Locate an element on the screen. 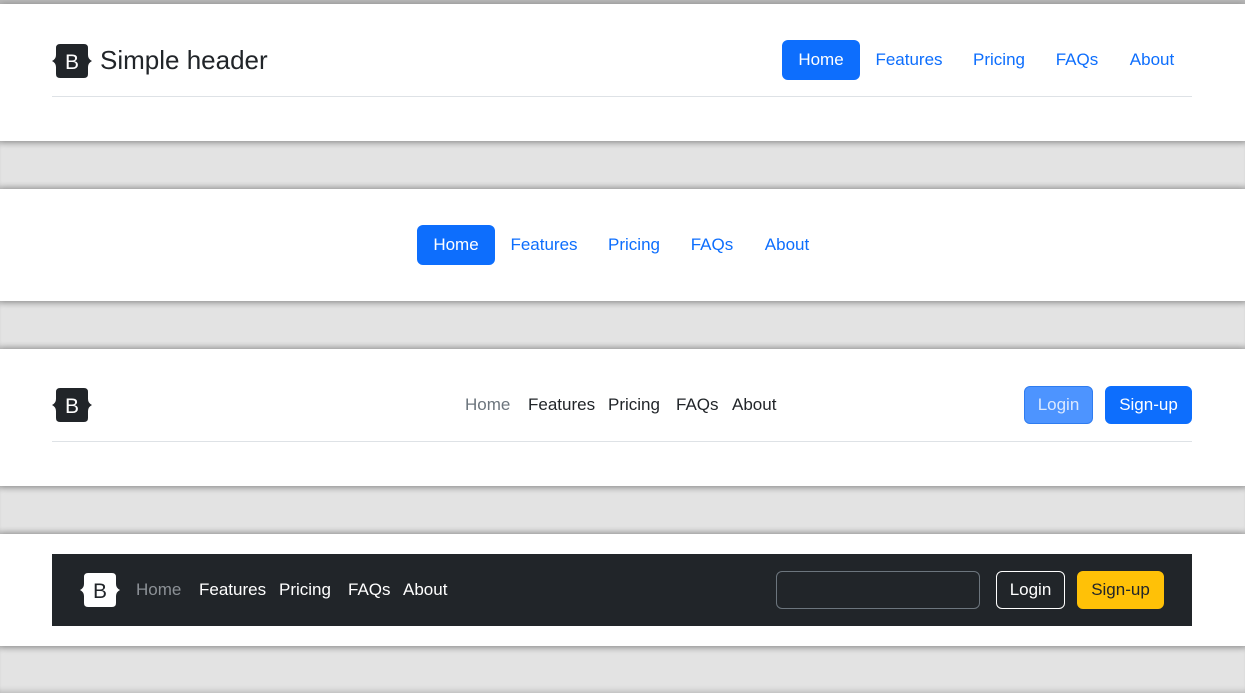  search-input is located at coordinates (878, 590).